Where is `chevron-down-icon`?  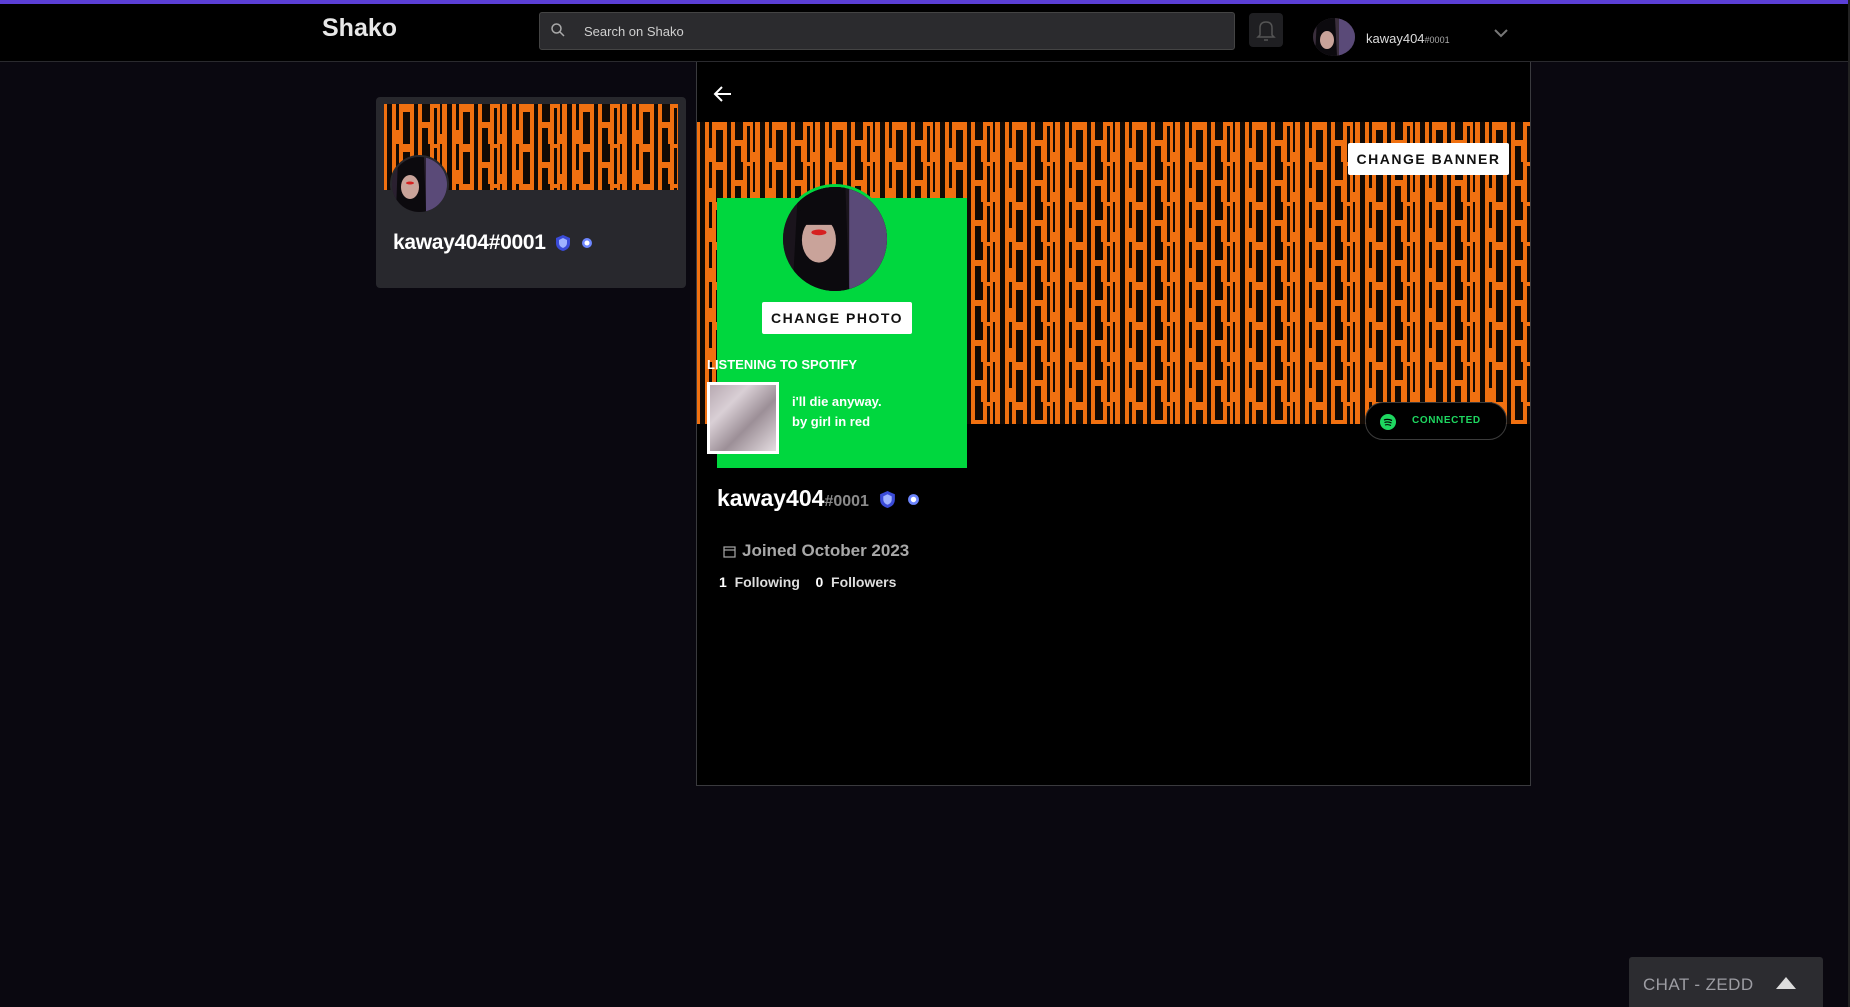 chevron-down-icon is located at coordinates (1501, 33).